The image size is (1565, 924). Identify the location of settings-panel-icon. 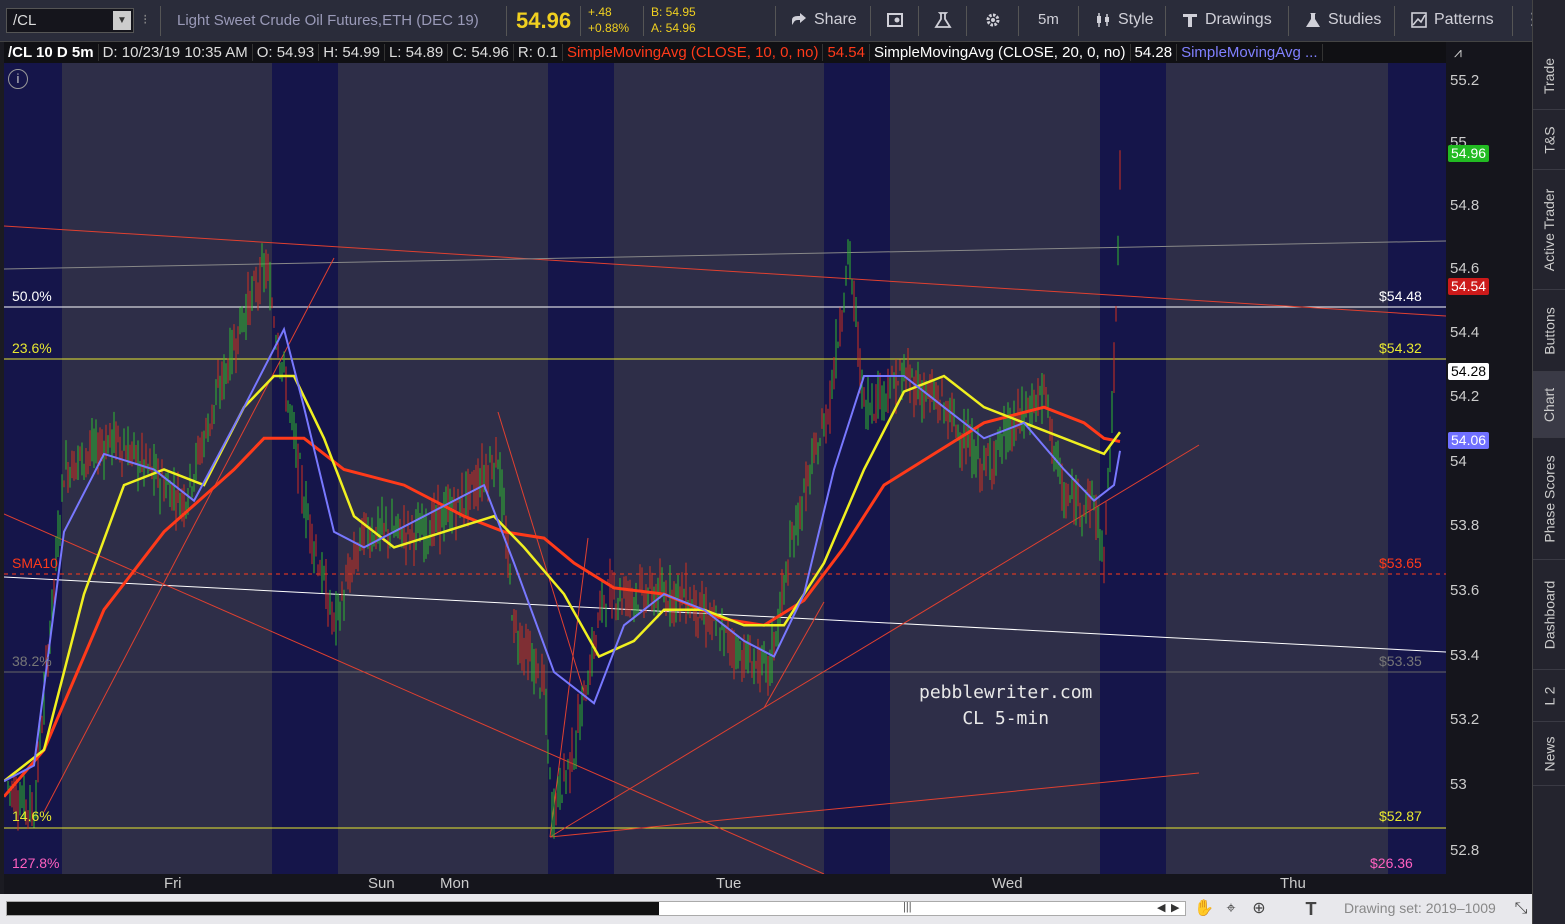
(895, 20).